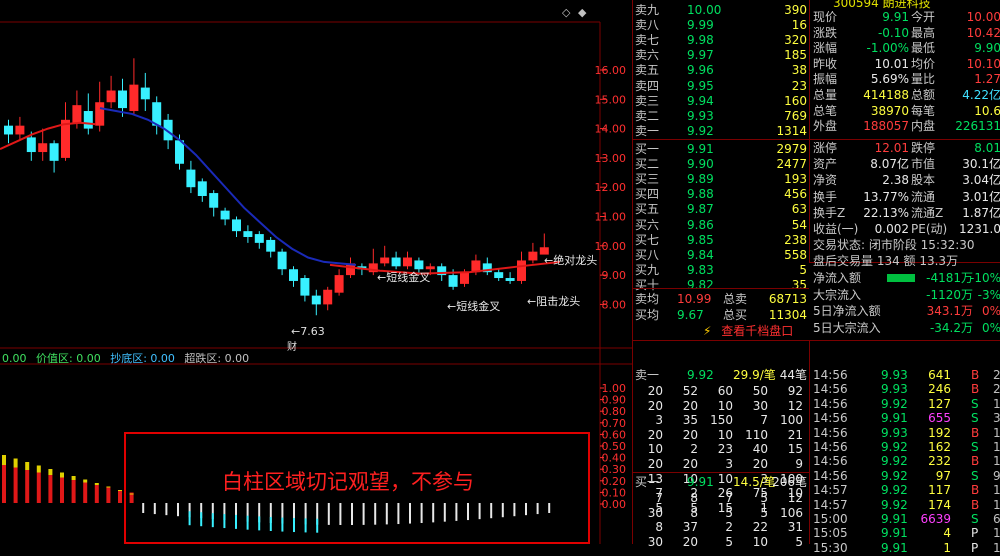 The width and height of the screenshot is (1000, 556). I want to click on buy-level-price: 9.83, so click(700, 269).